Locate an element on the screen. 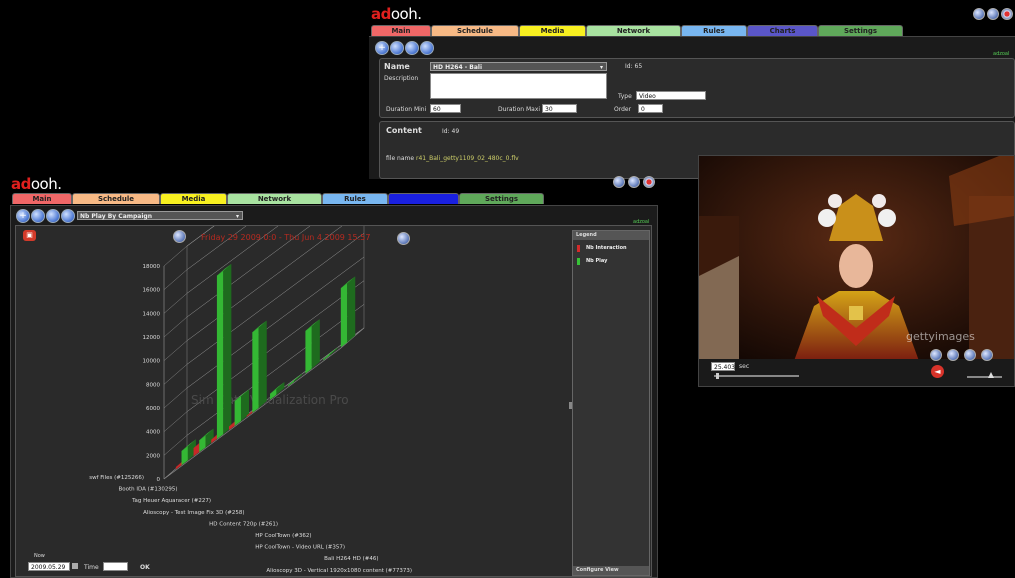  seek-handle is located at coordinates (717, 376).